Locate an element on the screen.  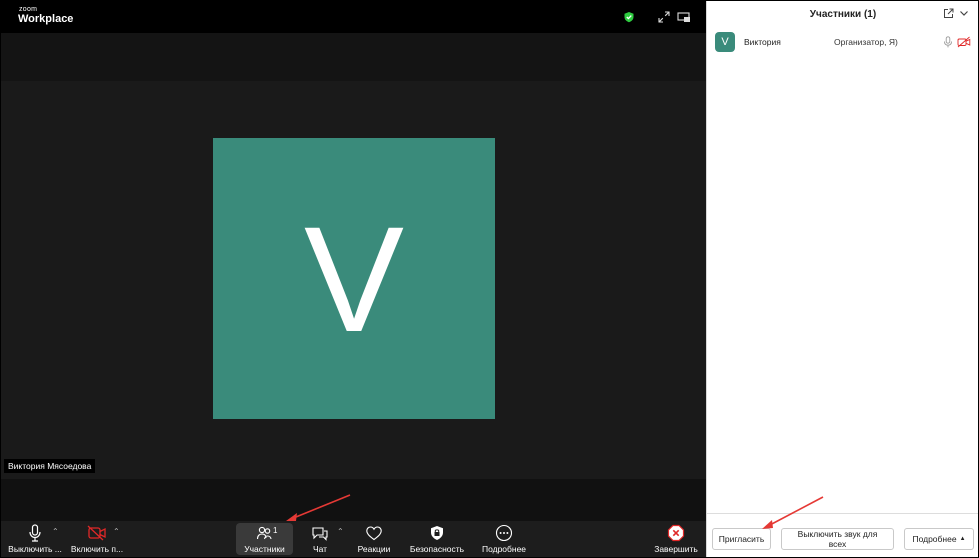
security-button: Безопасность is located at coordinates (437, 539).